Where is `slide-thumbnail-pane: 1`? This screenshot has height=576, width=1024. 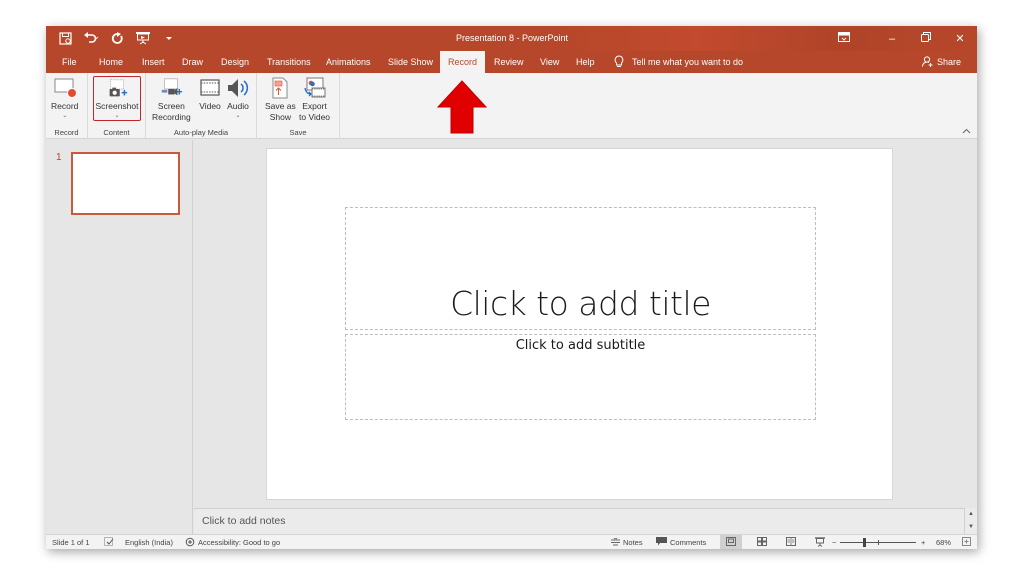
slide-thumbnail-pane: 1 is located at coordinates (119, 337).